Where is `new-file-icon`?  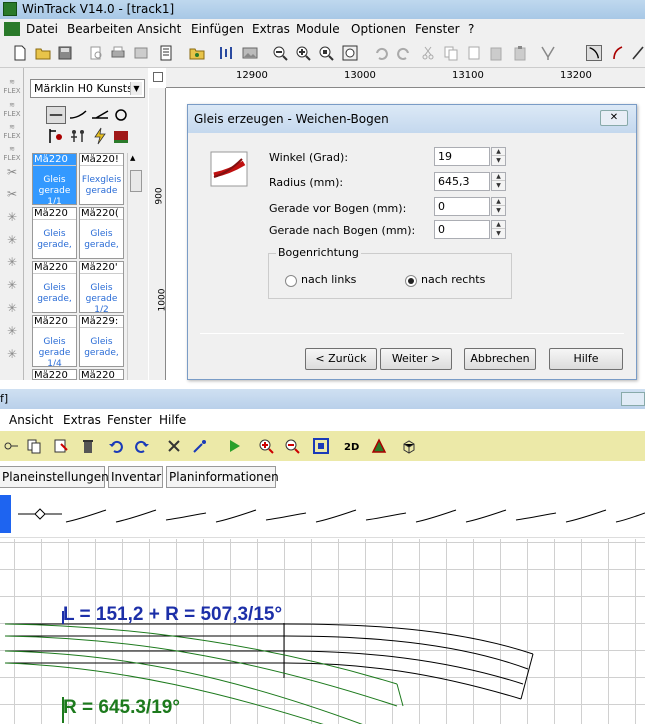 new-file-icon is located at coordinates (20, 53).